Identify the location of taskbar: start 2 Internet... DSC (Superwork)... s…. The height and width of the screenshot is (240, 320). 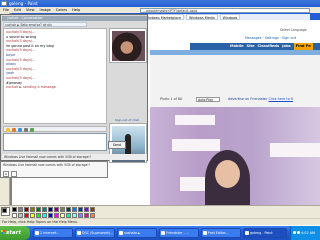
(160, 233).